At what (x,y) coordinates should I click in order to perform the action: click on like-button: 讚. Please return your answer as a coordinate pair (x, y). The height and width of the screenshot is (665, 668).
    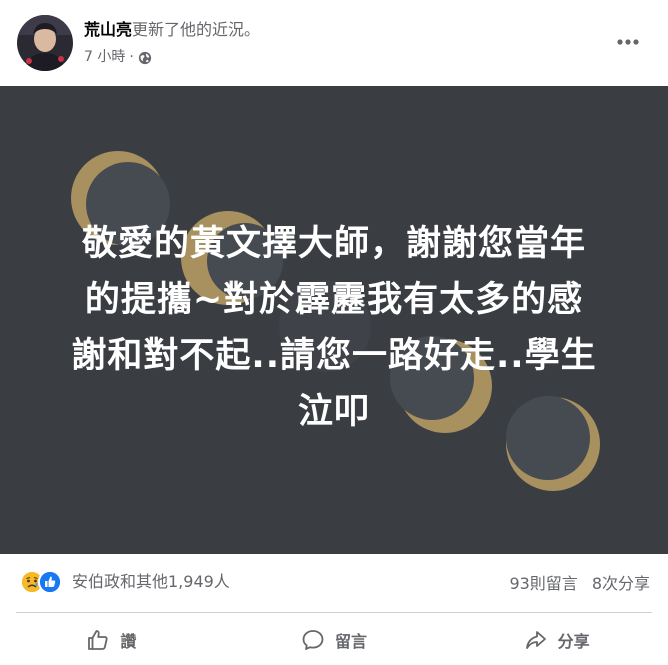
    Looking at the image, I should click on (111, 640).